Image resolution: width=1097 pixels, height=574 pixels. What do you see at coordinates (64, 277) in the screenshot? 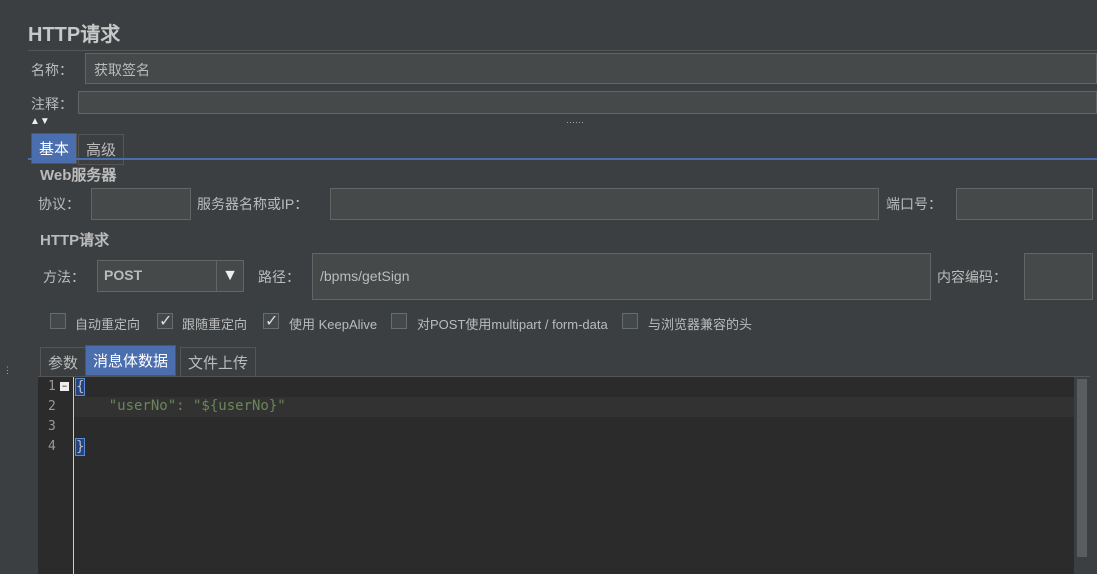
I see `method-label: 方法：` at bounding box center [64, 277].